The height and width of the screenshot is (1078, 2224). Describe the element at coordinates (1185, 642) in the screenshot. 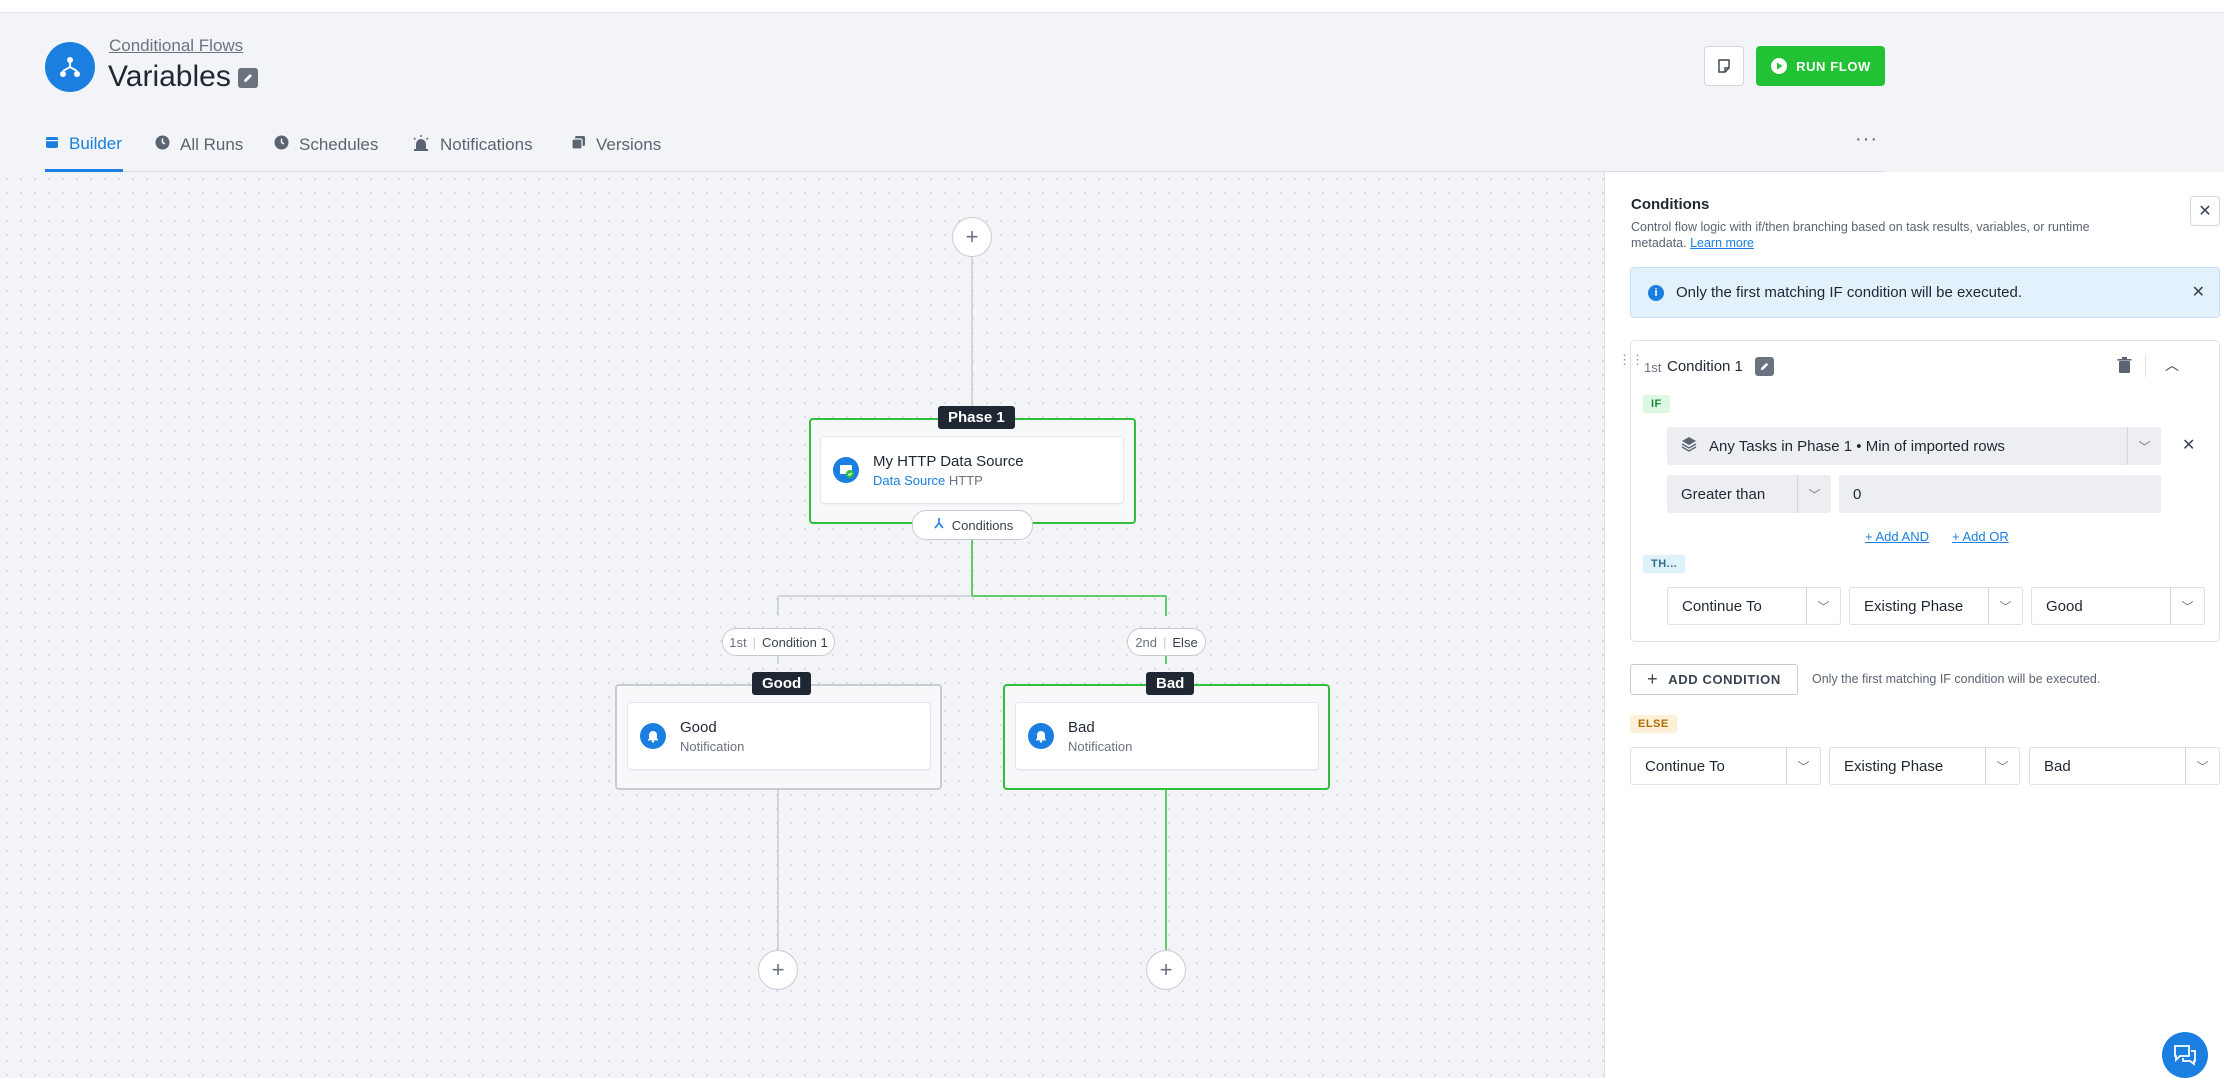

I see `branch-name: Else` at that location.